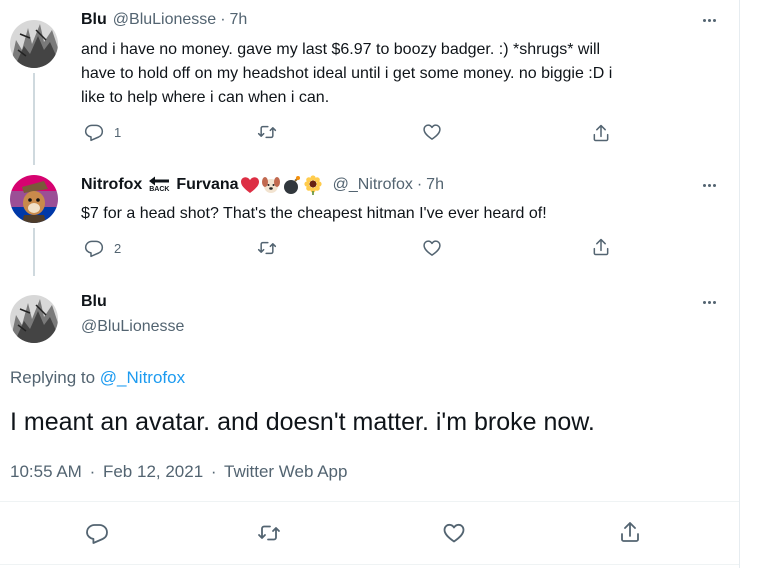 Image resolution: width=757 pixels, height=568 pixels. Describe the element at coordinates (270, 185) in the screenshot. I see `dog-face-icon` at that location.